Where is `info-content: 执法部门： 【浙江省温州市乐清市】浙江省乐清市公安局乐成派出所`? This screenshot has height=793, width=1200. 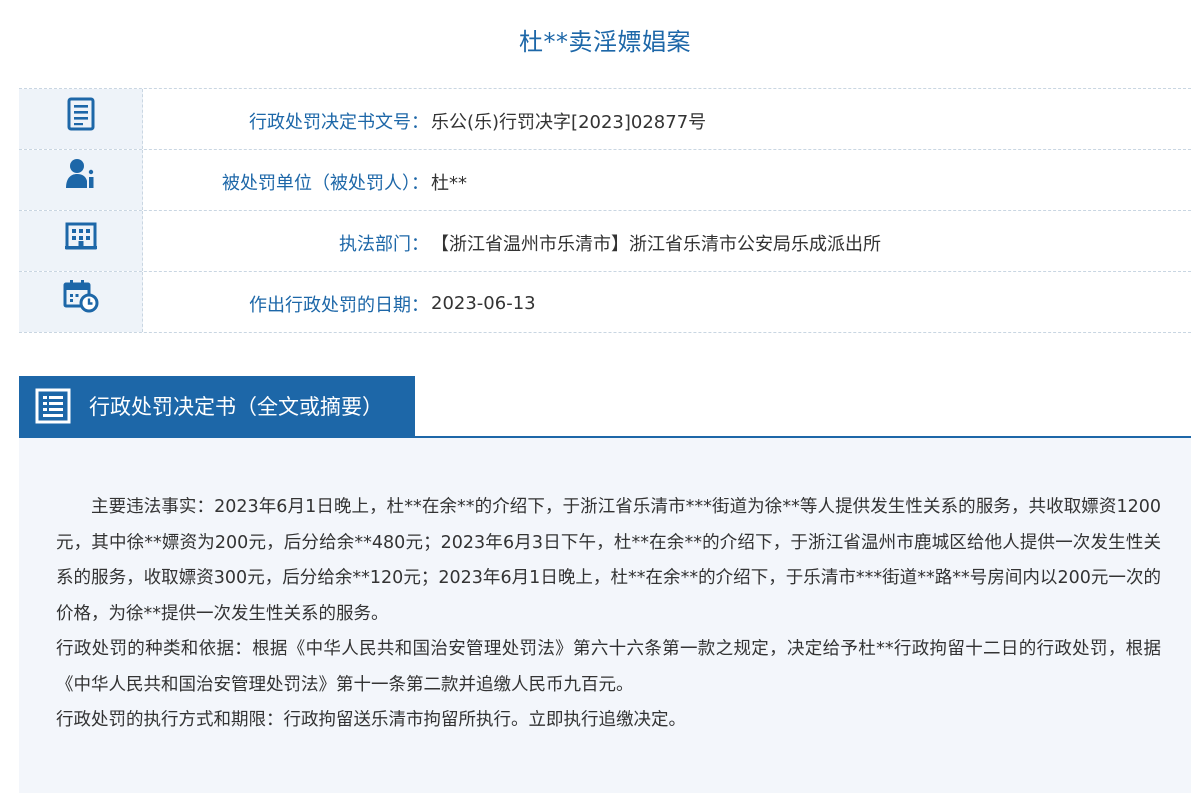
info-content: 执法部门： 【浙江省温州市乐清市】浙江省乐清市公安局乐成派出所 is located at coordinates (667, 241).